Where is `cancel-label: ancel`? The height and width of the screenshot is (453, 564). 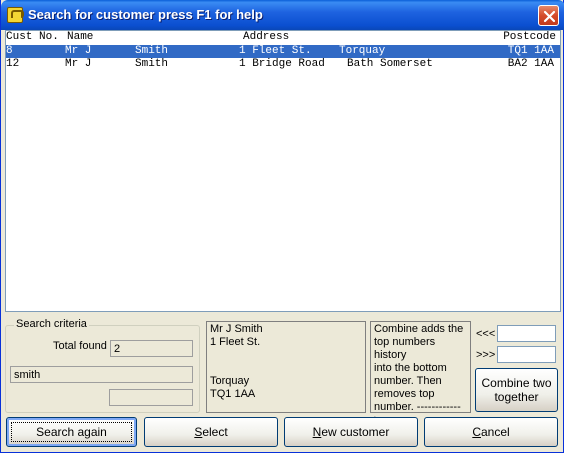
cancel-label: ancel is located at coordinates (495, 432).